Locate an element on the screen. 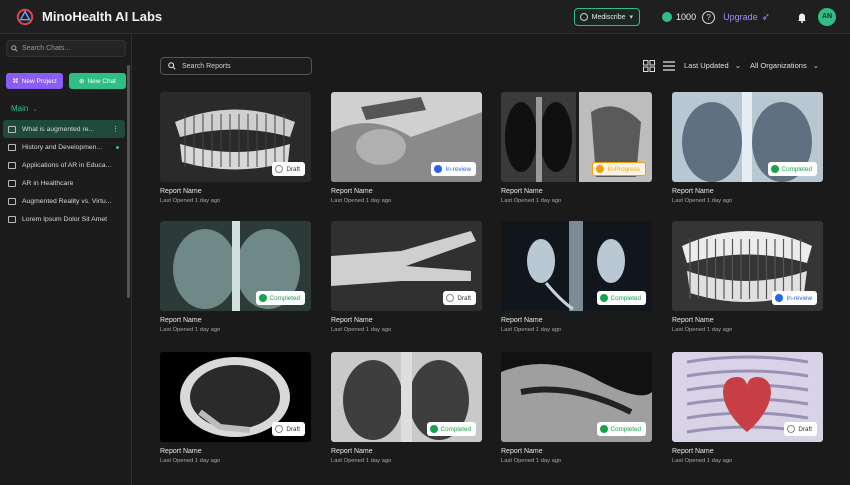  new-chat-label: New Chat is located at coordinates (101, 81).